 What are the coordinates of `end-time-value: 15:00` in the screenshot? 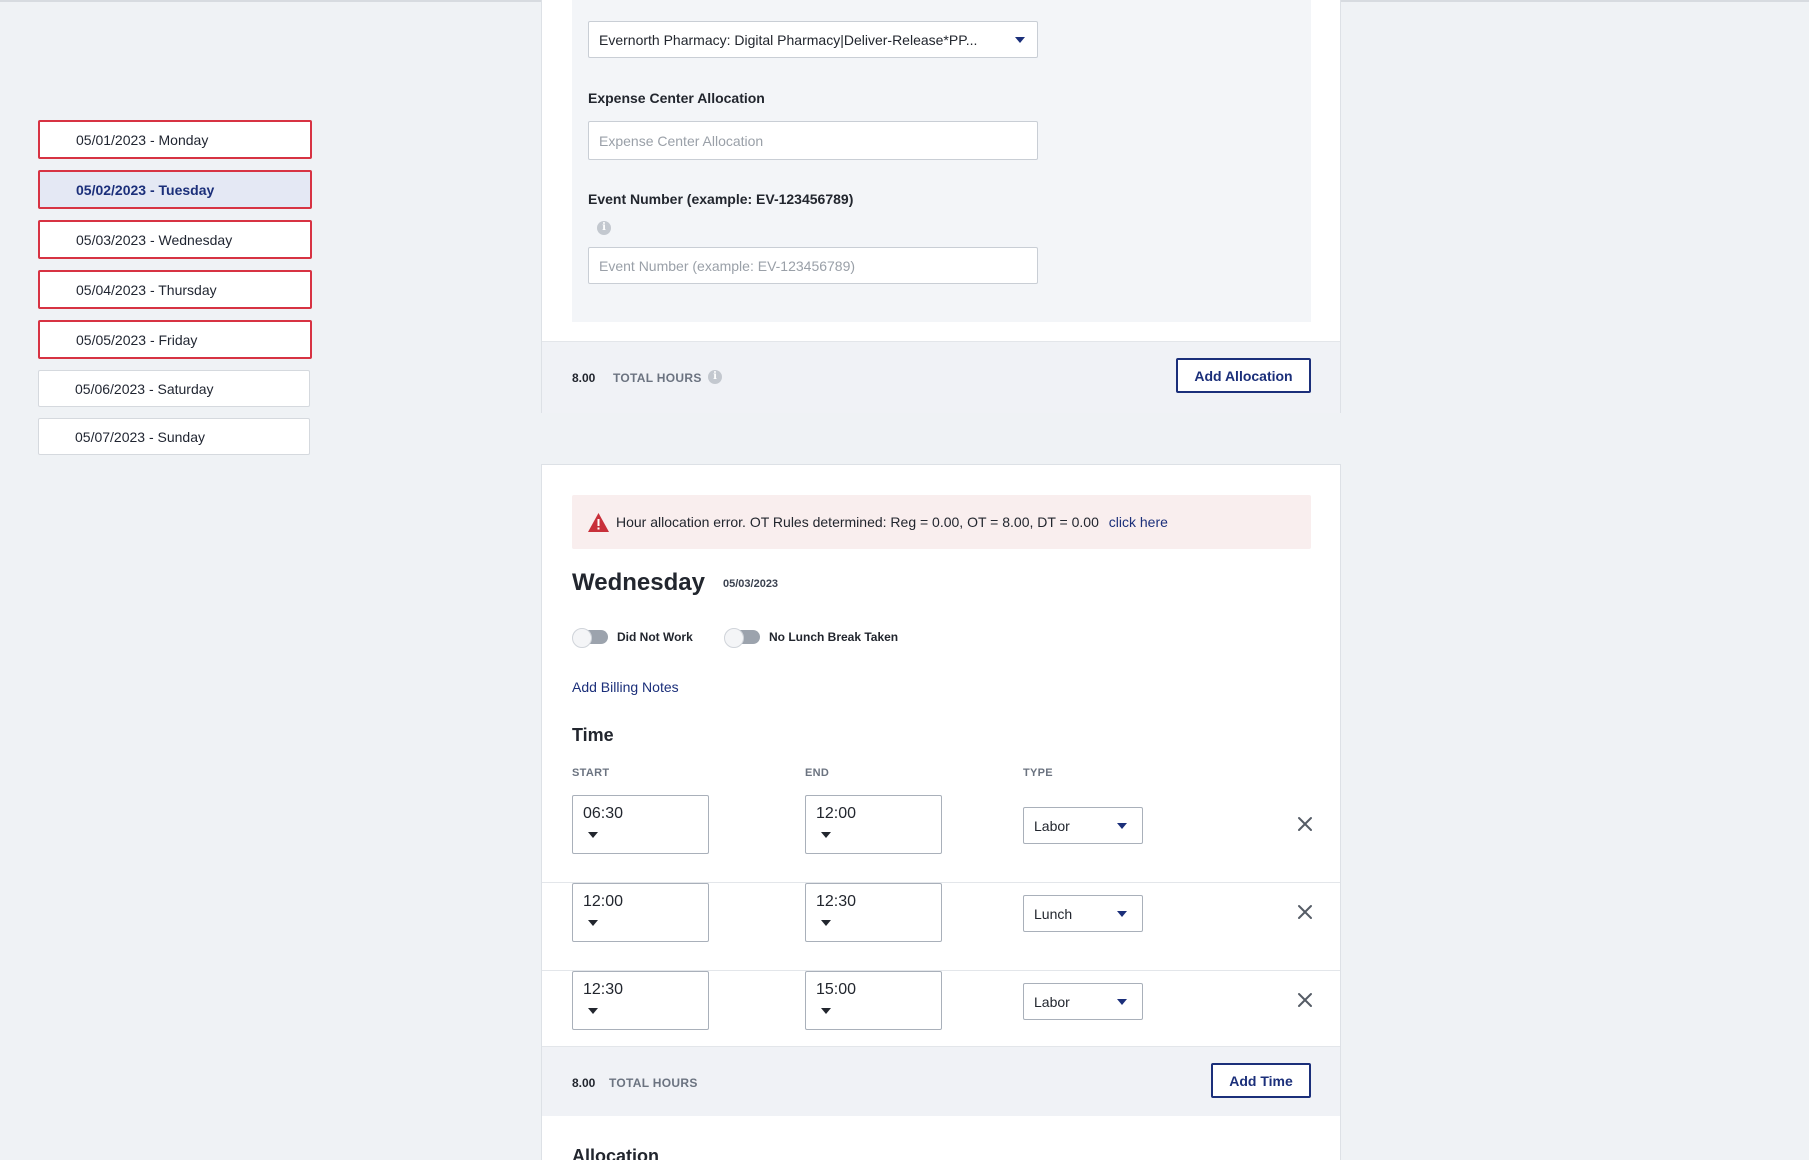 It's located at (836, 989).